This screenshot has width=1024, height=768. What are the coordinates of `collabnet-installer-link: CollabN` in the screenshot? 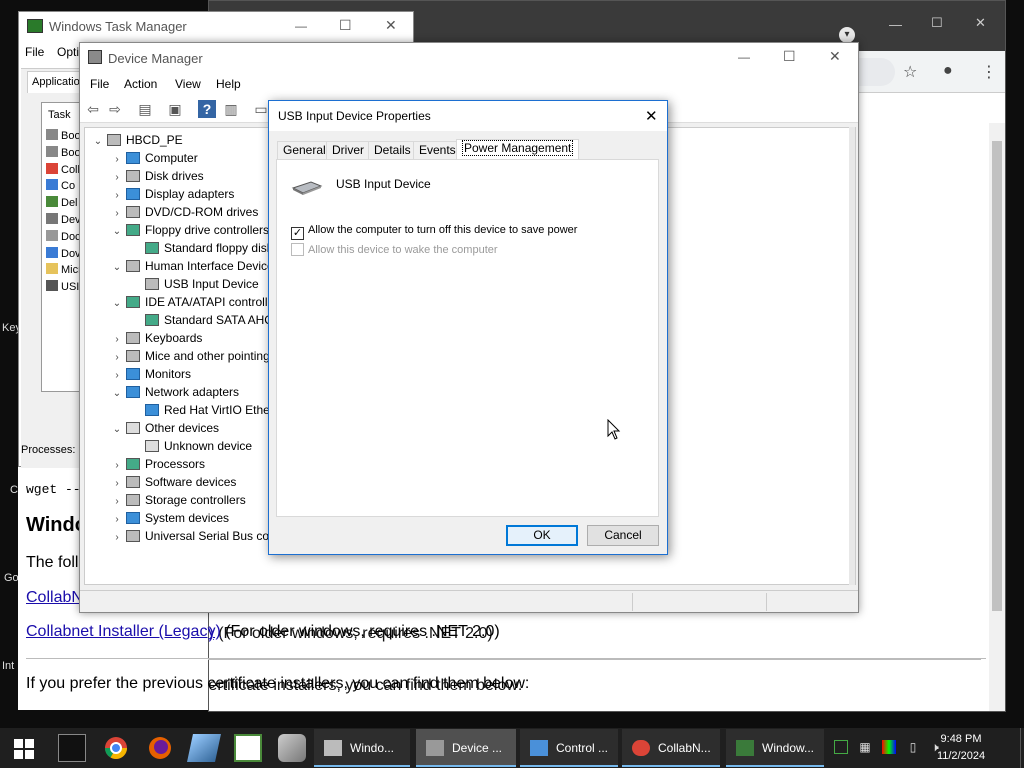 It's located at (54, 598).